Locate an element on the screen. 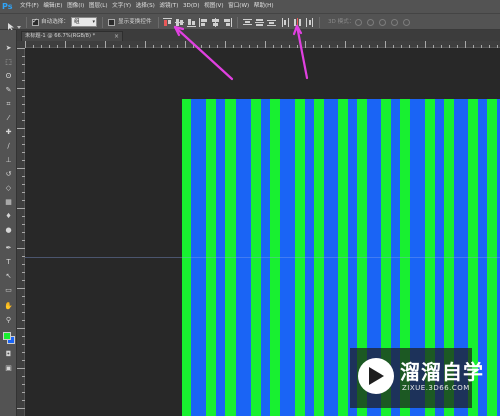  crop-icon: ⌗ is located at coordinates (8, 104).